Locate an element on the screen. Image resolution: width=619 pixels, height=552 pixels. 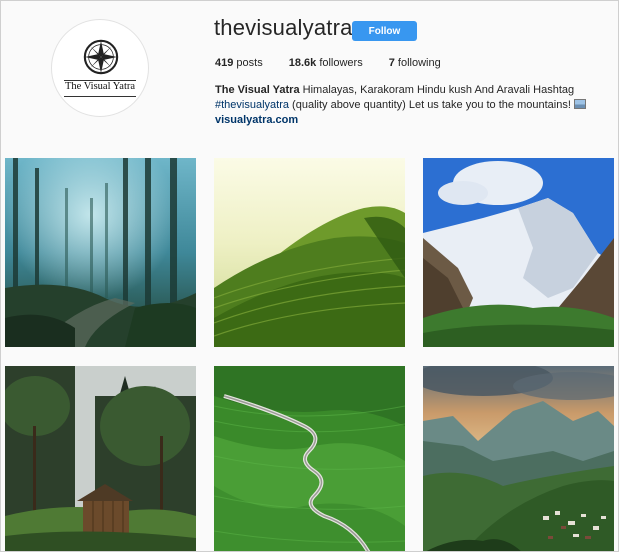
followers-label: followers is located at coordinates (341, 63).